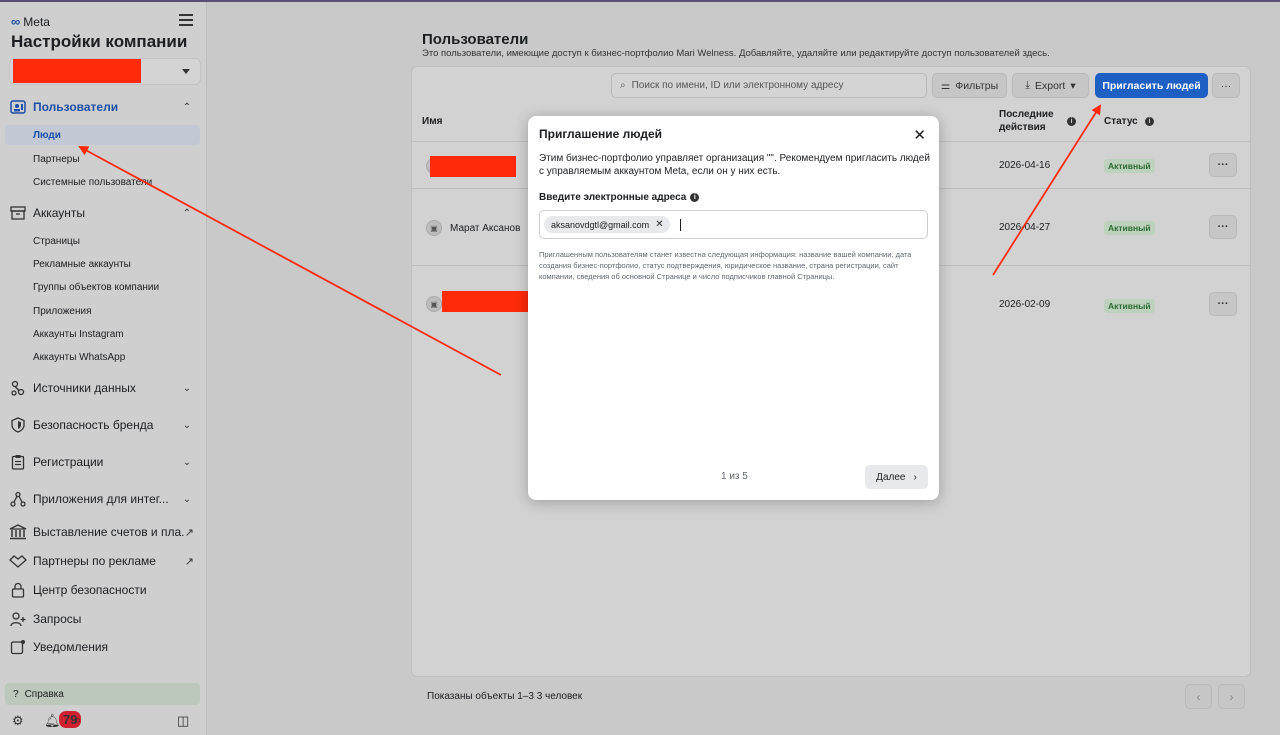  I want to click on email-label-text: Введите электронные адреса, so click(613, 197).